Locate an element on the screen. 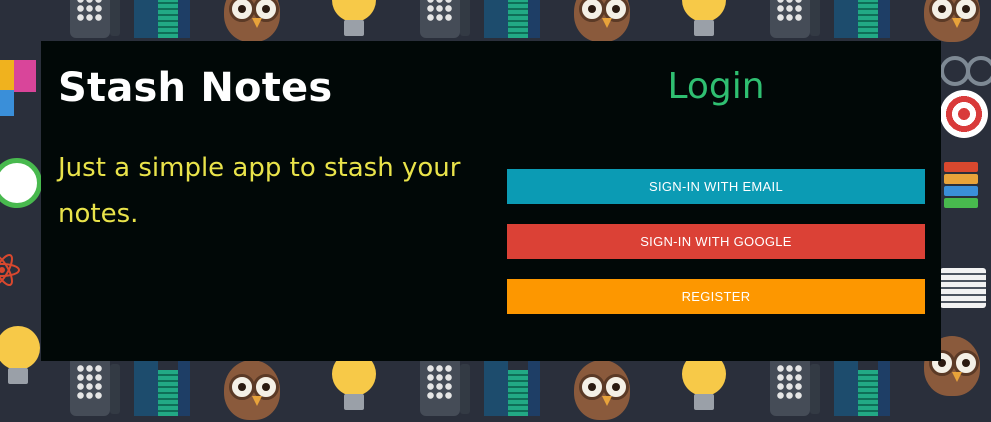 This screenshot has height=422, width=991. sign-in-google-button: Sign-in with Google is located at coordinates (716, 241).